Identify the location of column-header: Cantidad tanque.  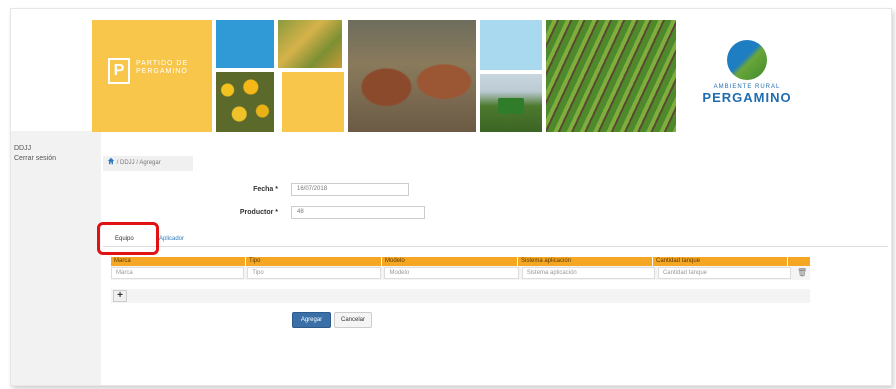
(720, 261).